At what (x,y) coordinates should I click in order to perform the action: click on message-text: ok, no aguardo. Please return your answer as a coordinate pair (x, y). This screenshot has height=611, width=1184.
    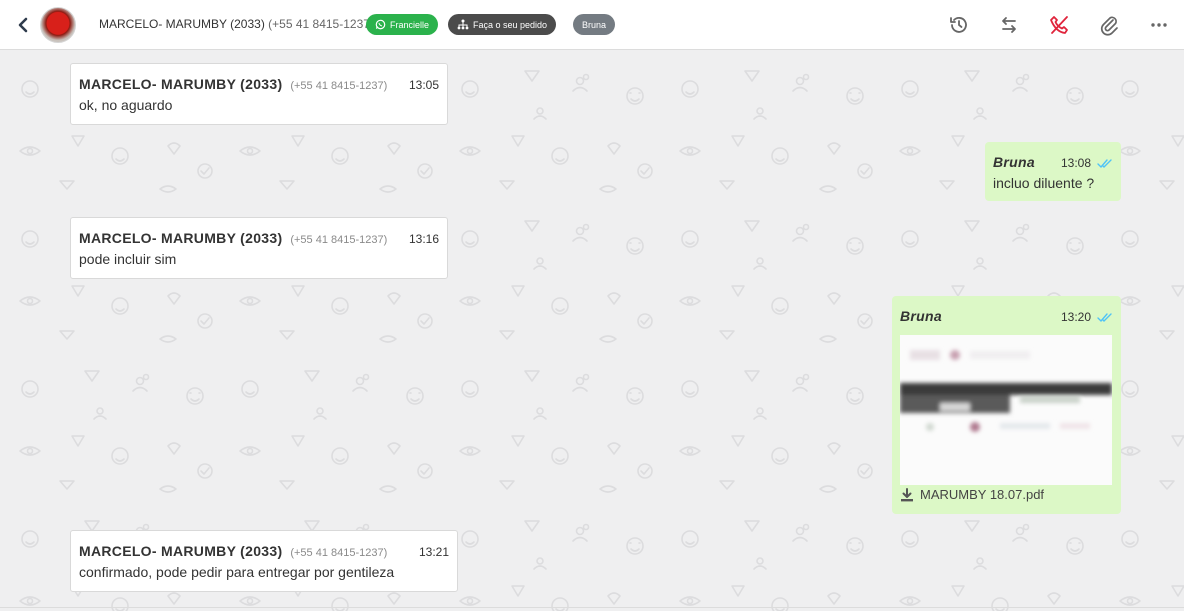
    Looking at the image, I should click on (126, 105).